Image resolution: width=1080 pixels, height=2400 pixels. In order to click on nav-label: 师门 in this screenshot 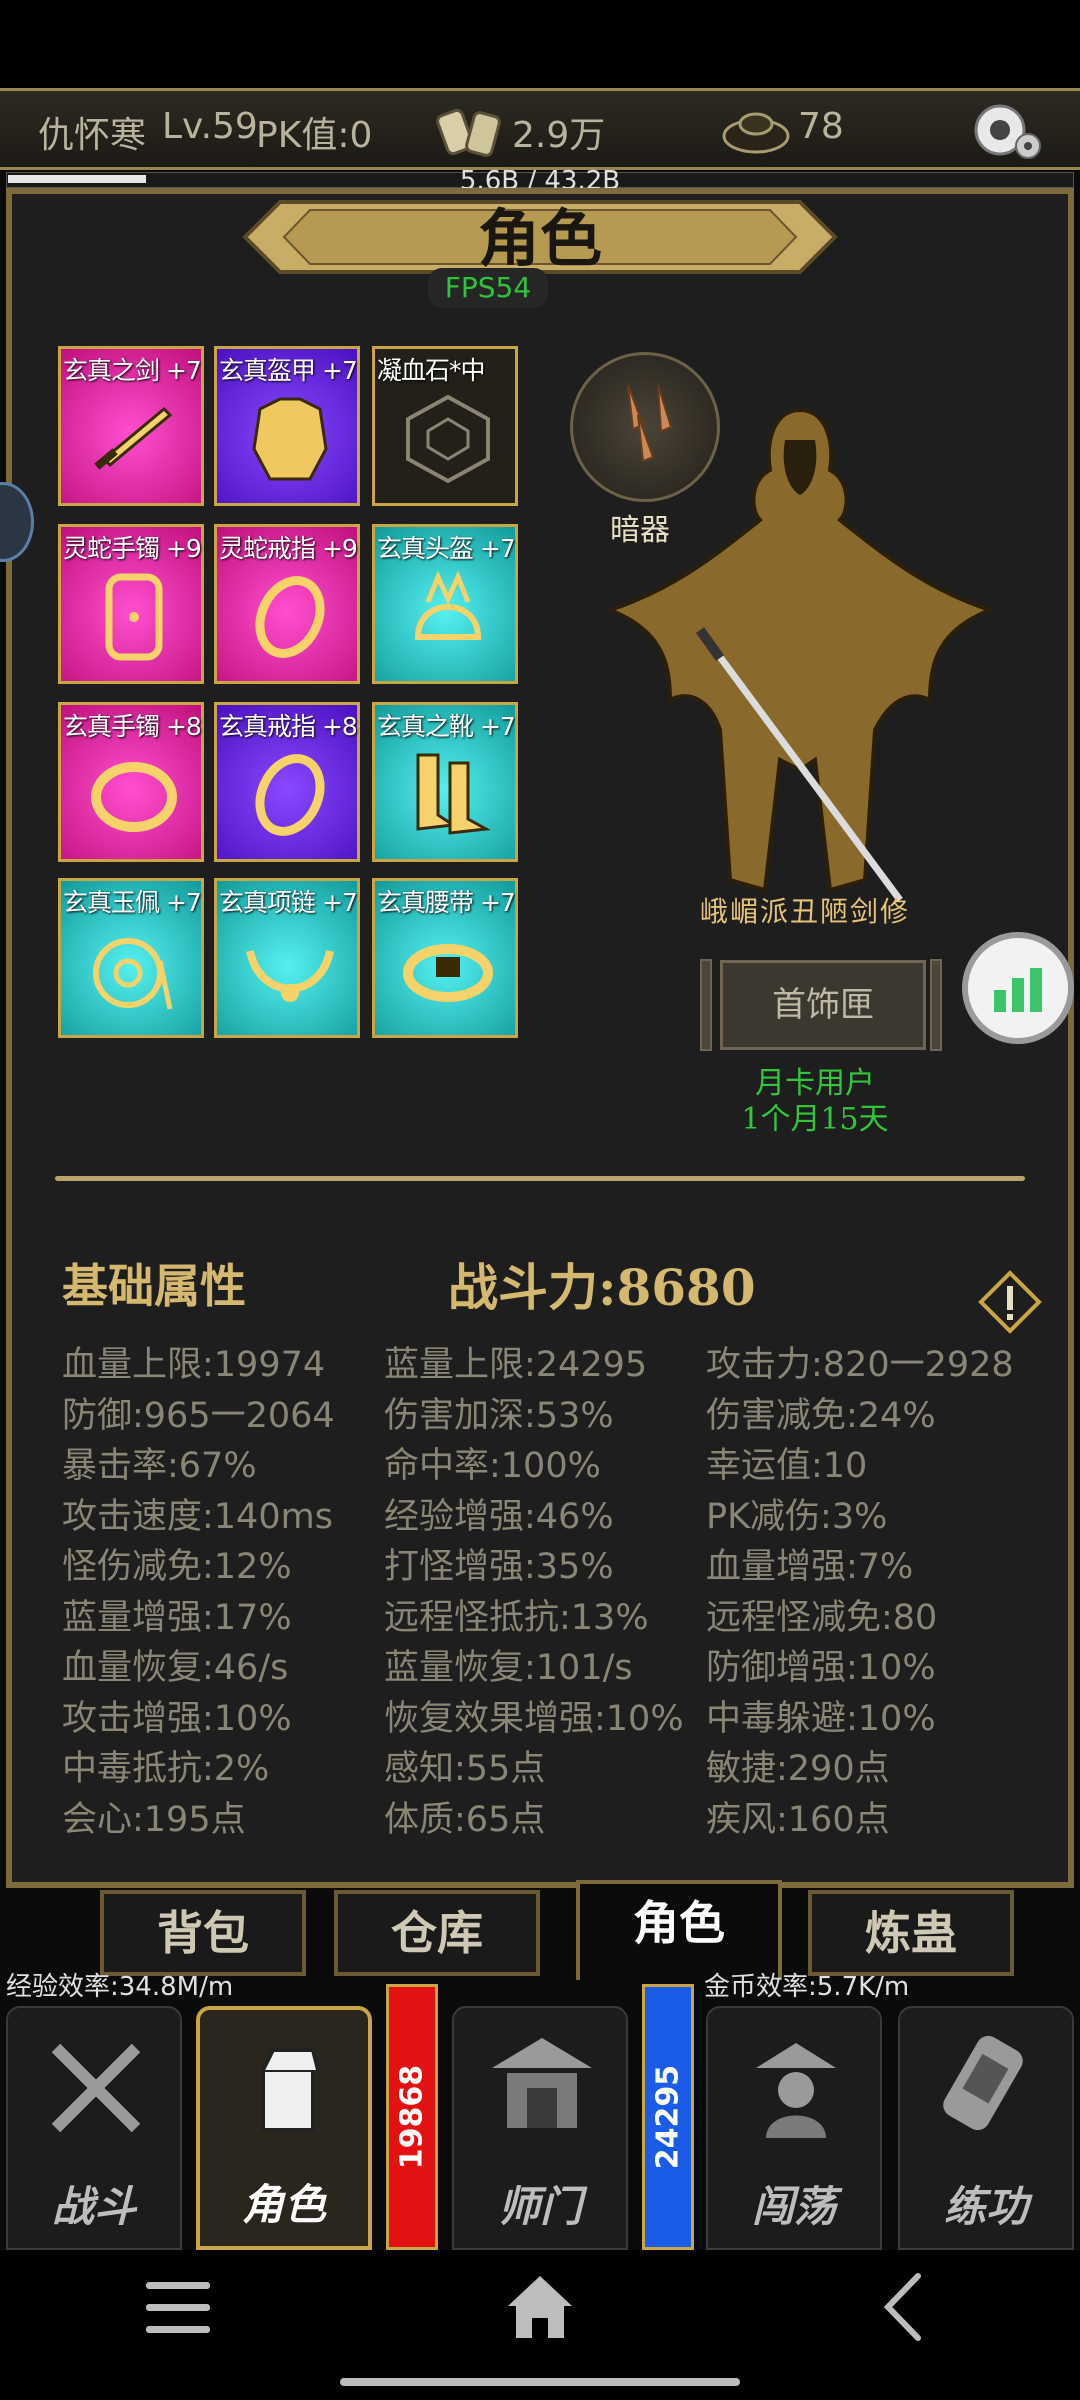, I will do `click(539, 2206)`.